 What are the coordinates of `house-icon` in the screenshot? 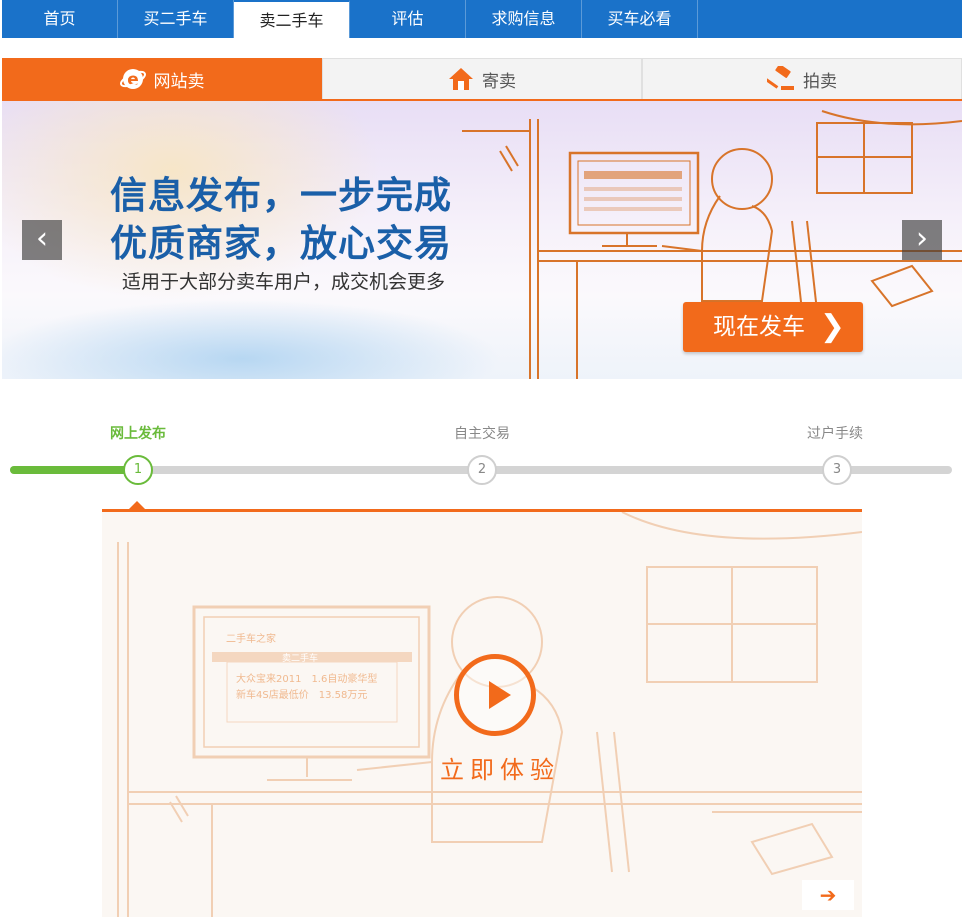 It's located at (461, 79).